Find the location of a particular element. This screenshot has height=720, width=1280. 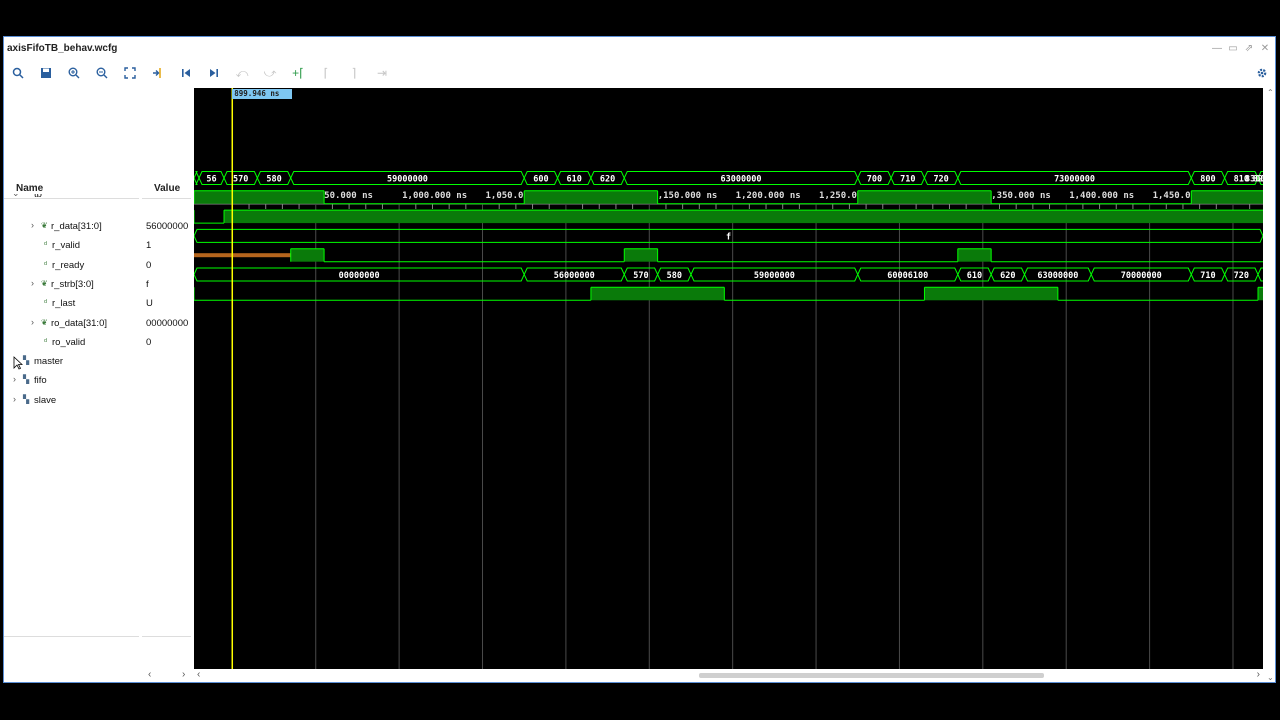

bus-signal-icon: ❦ is located at coordinates (44, 225).